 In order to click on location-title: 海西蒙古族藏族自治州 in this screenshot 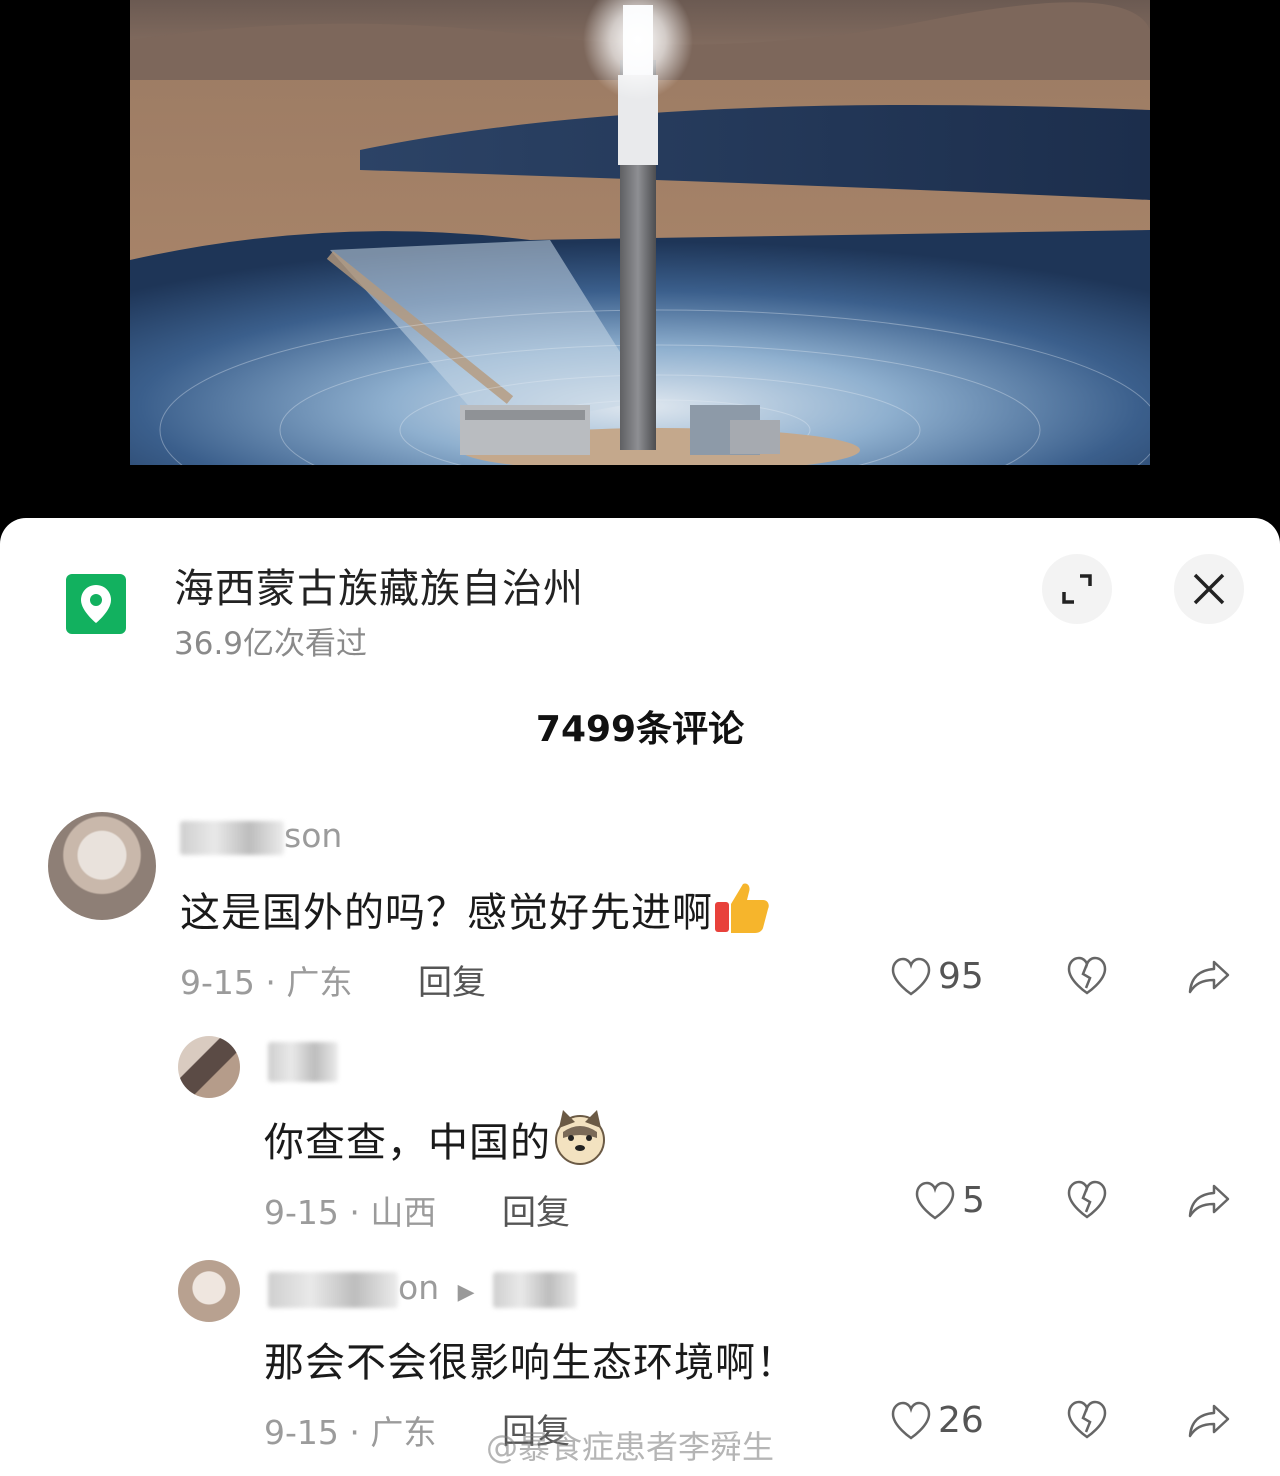, I will do `click(379, 585)`.